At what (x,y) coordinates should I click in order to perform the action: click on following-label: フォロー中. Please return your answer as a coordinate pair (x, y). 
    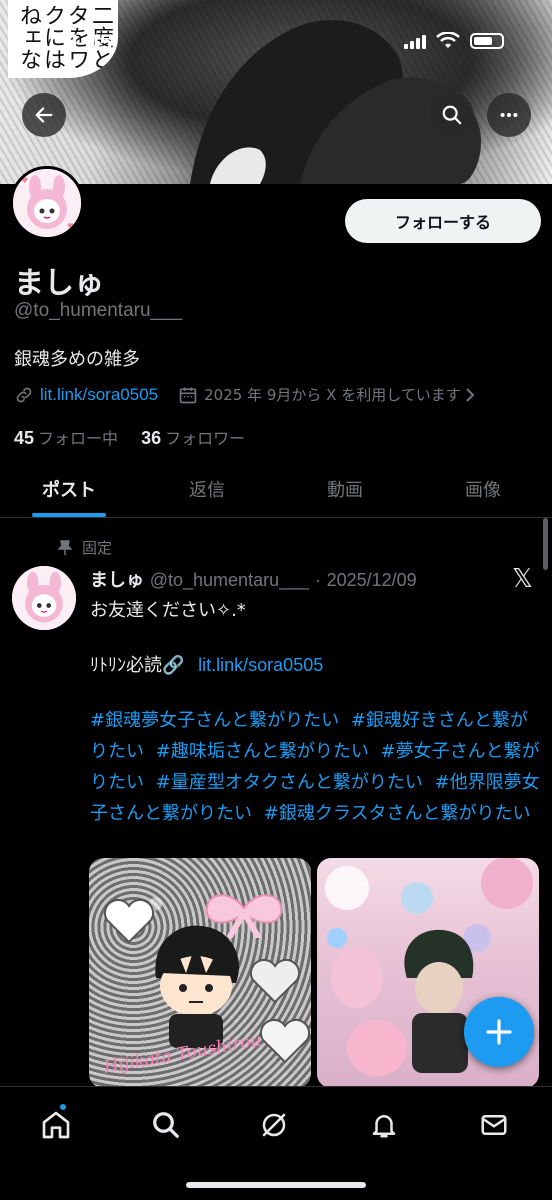
    Looking at the image, I should click on (78, 438).